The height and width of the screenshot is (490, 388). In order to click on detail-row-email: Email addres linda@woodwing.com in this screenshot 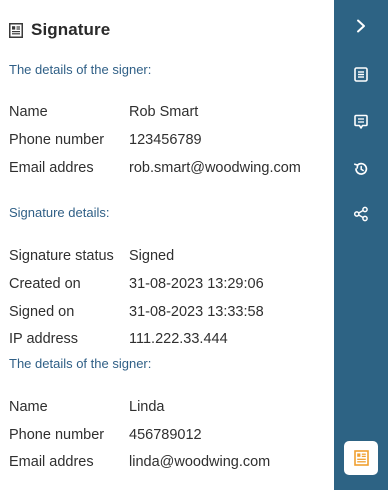, I will do `click(171, 462)`.